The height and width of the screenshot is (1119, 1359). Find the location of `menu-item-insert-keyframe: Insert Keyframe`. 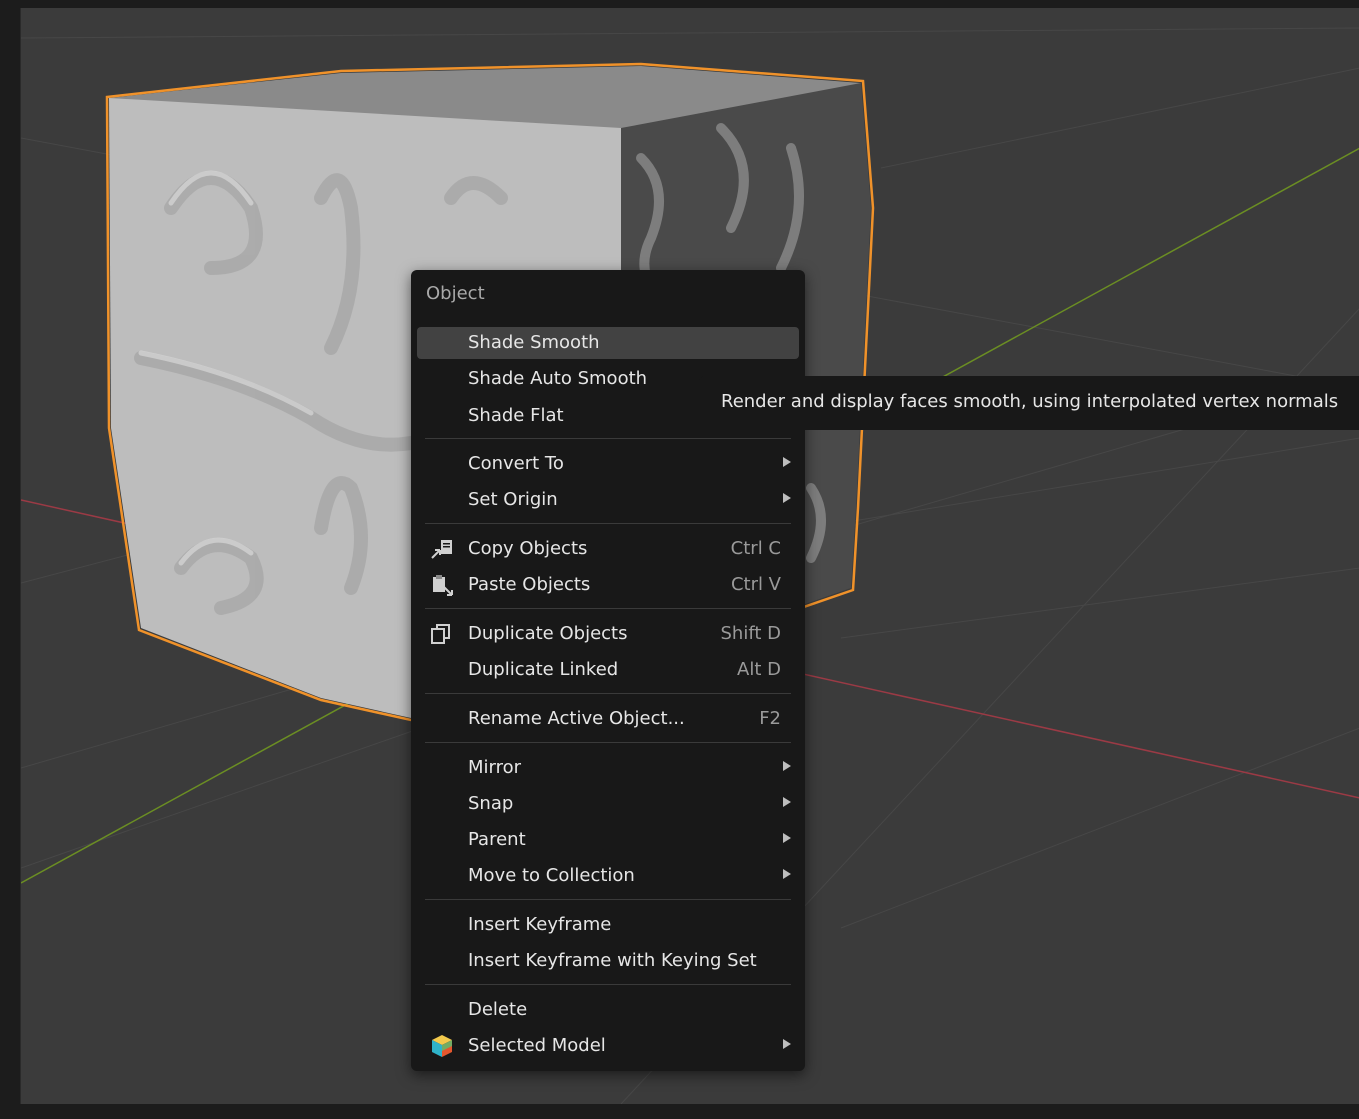

menu-item-insert-keyframe: Insert Keyframe is located at coordinates (608, 925).